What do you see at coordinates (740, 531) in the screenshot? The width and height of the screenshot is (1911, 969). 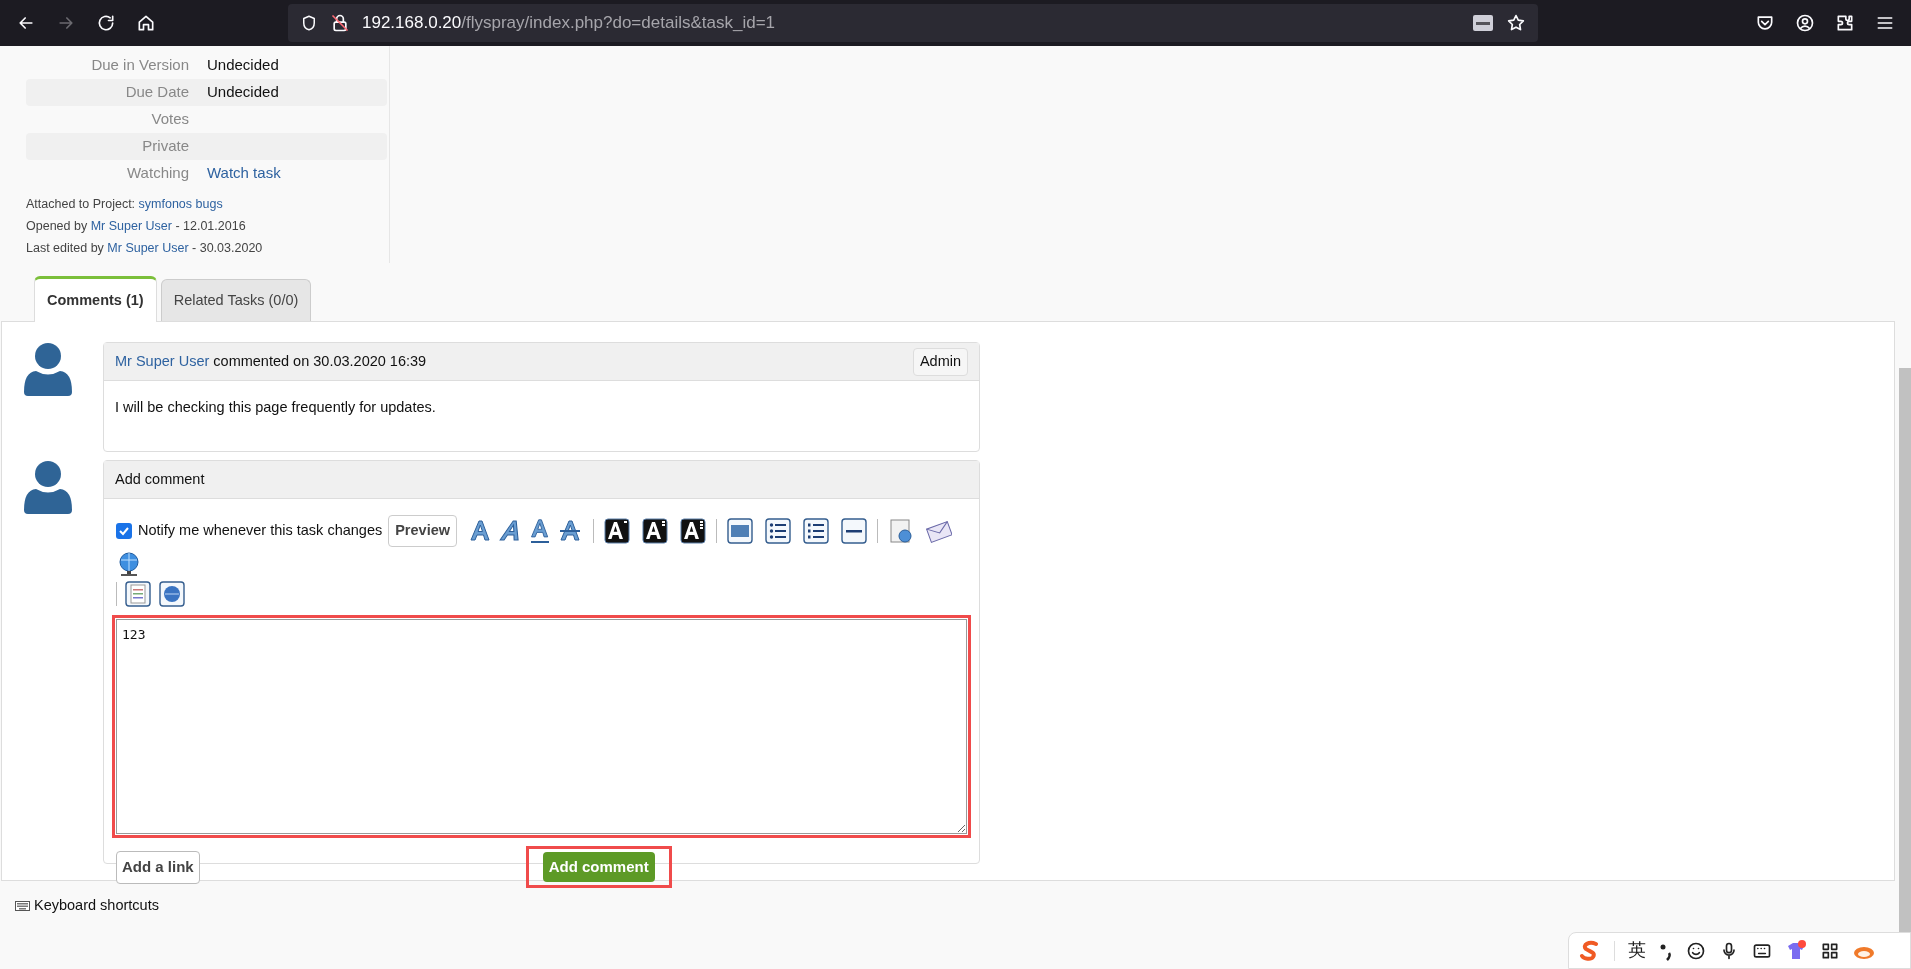 I see `image-icon` at bounding box center [740, 531].